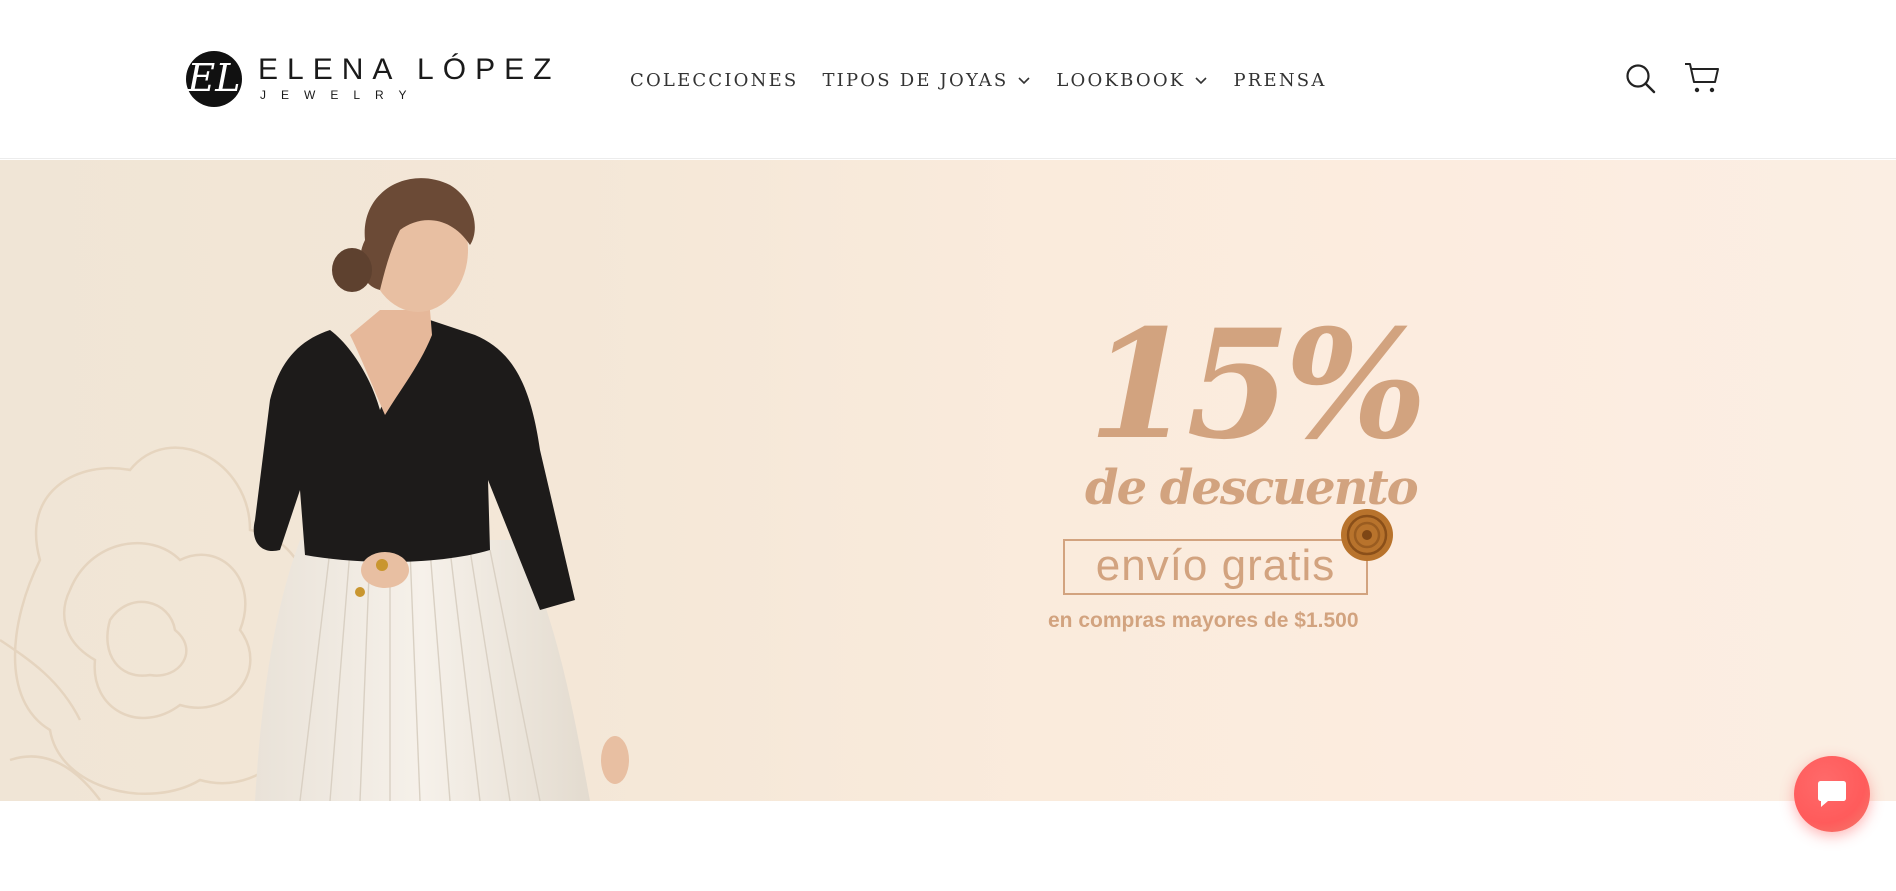 This screenshot has height=891, width=1896. What do you see at coordinates (341, 95) in the screenshot?
I see `logo-subtitle: JEWELRY` at bounding box center [341, 95].